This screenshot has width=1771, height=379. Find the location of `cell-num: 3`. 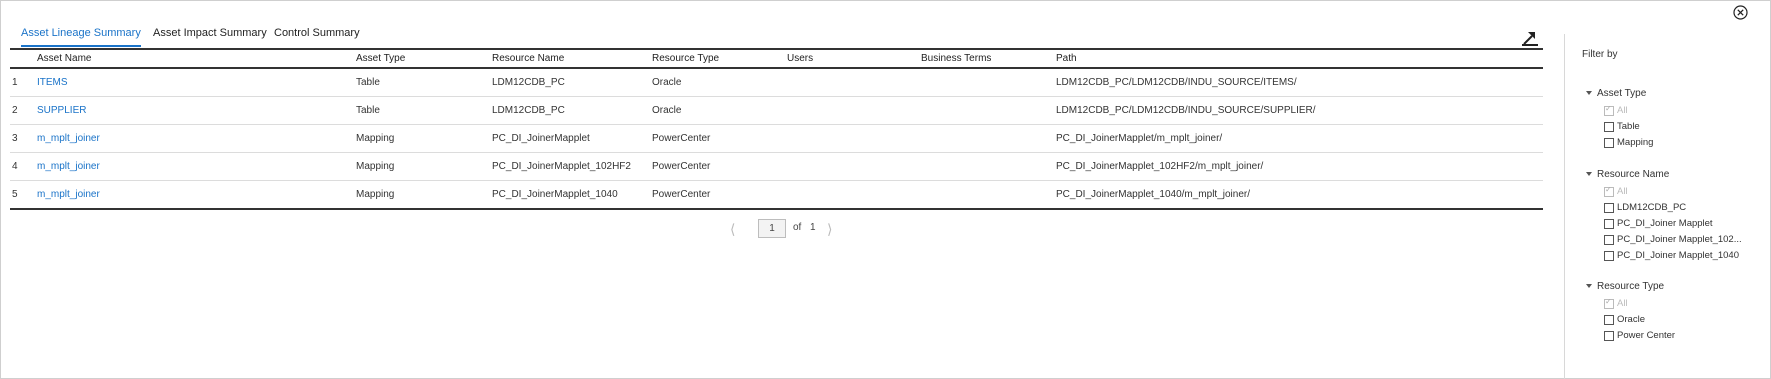

cell-num: 3 is located at coordinates (15, 138).